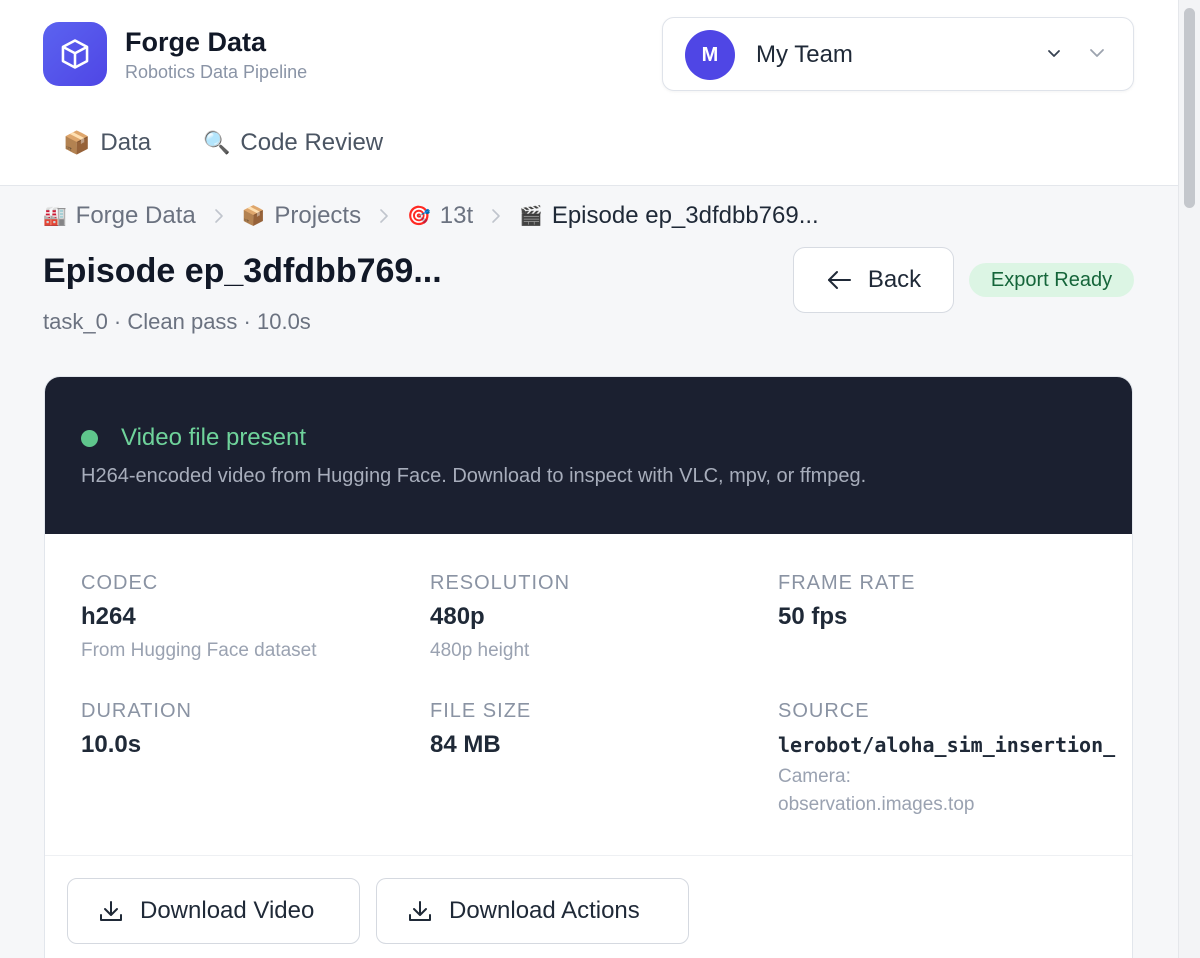 This screenshot has height=958, width=1200. Describe the element at coordinates (217, 142) in the screenshot. I see `magnifier-icon: 🔍` at that location.